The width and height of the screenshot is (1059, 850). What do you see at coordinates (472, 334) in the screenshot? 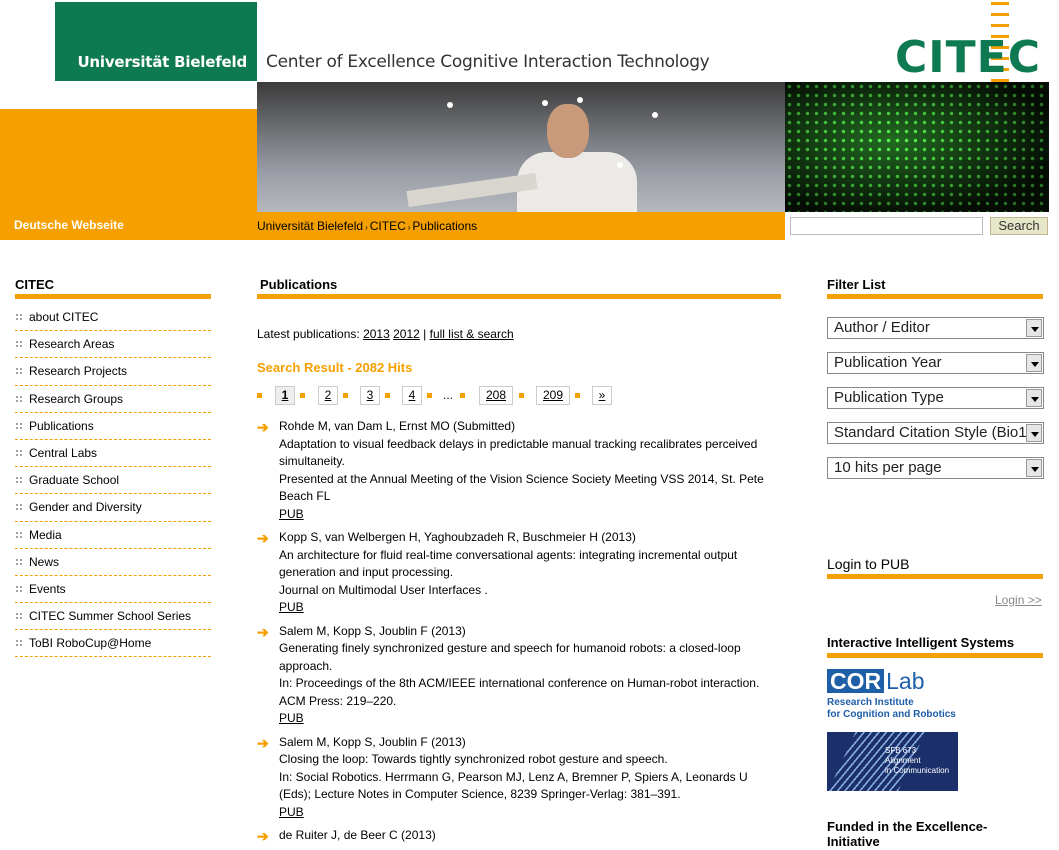
I see `full-list-search-link: full list & search` at bounding box center [472, 334].